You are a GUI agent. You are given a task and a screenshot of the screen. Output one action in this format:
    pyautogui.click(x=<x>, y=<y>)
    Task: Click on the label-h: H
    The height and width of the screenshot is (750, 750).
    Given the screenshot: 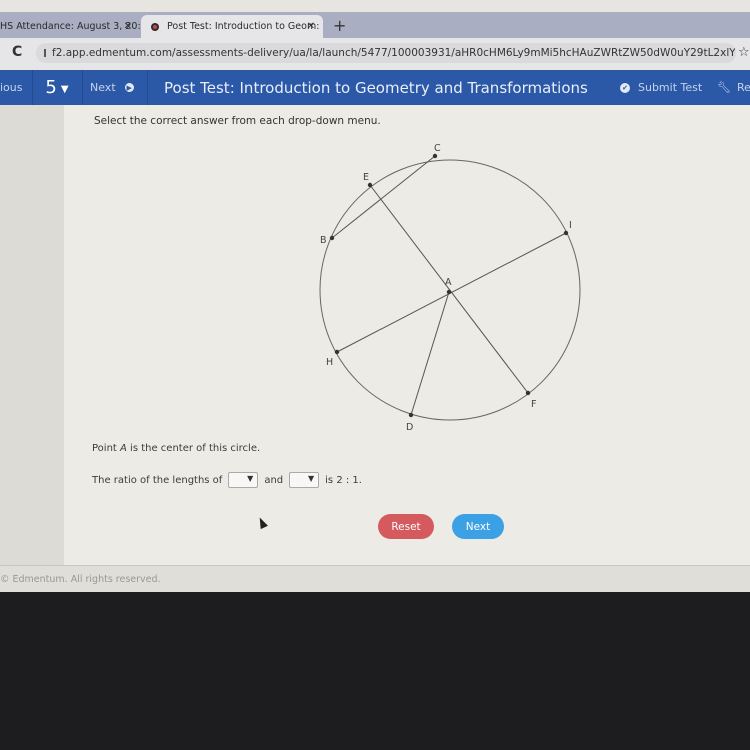 What is the action you would take?
    pyautogui.click(x=329, y=362)
    